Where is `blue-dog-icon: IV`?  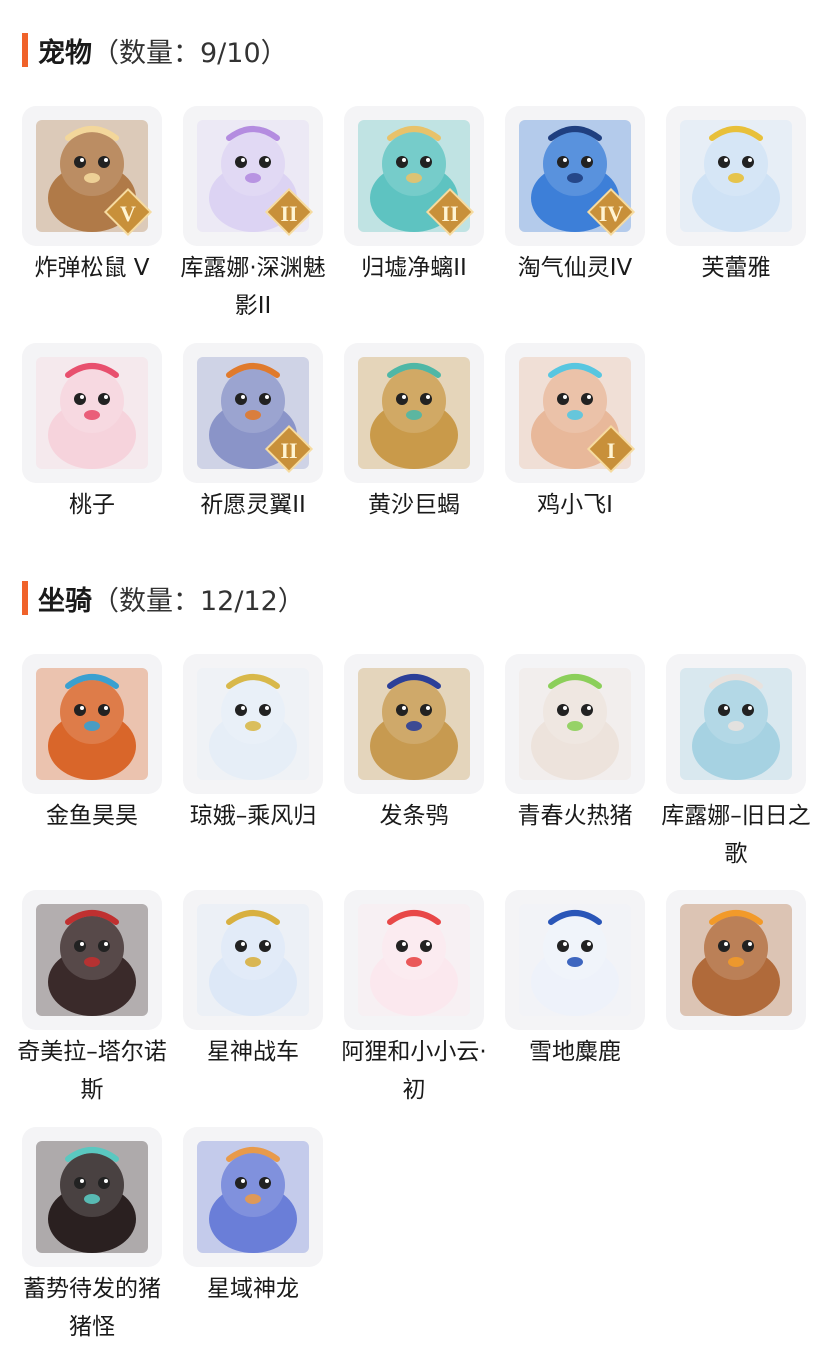
blue-dog-icon: IV is located at coordinates (575, 176).